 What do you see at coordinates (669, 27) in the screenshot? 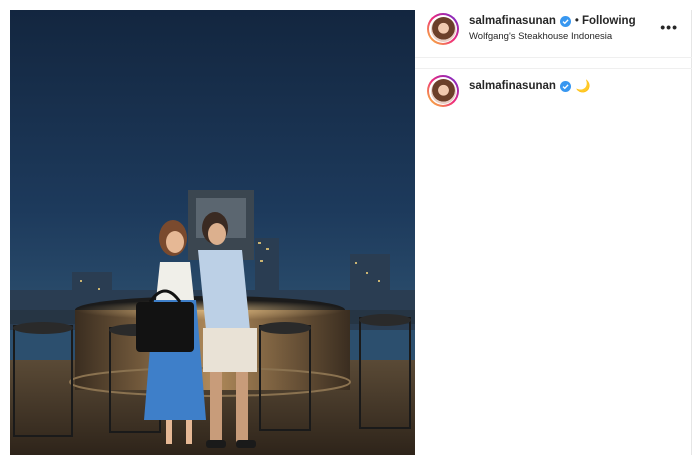
I see `more-options-icon: •••` at bounding box center [669, 27].